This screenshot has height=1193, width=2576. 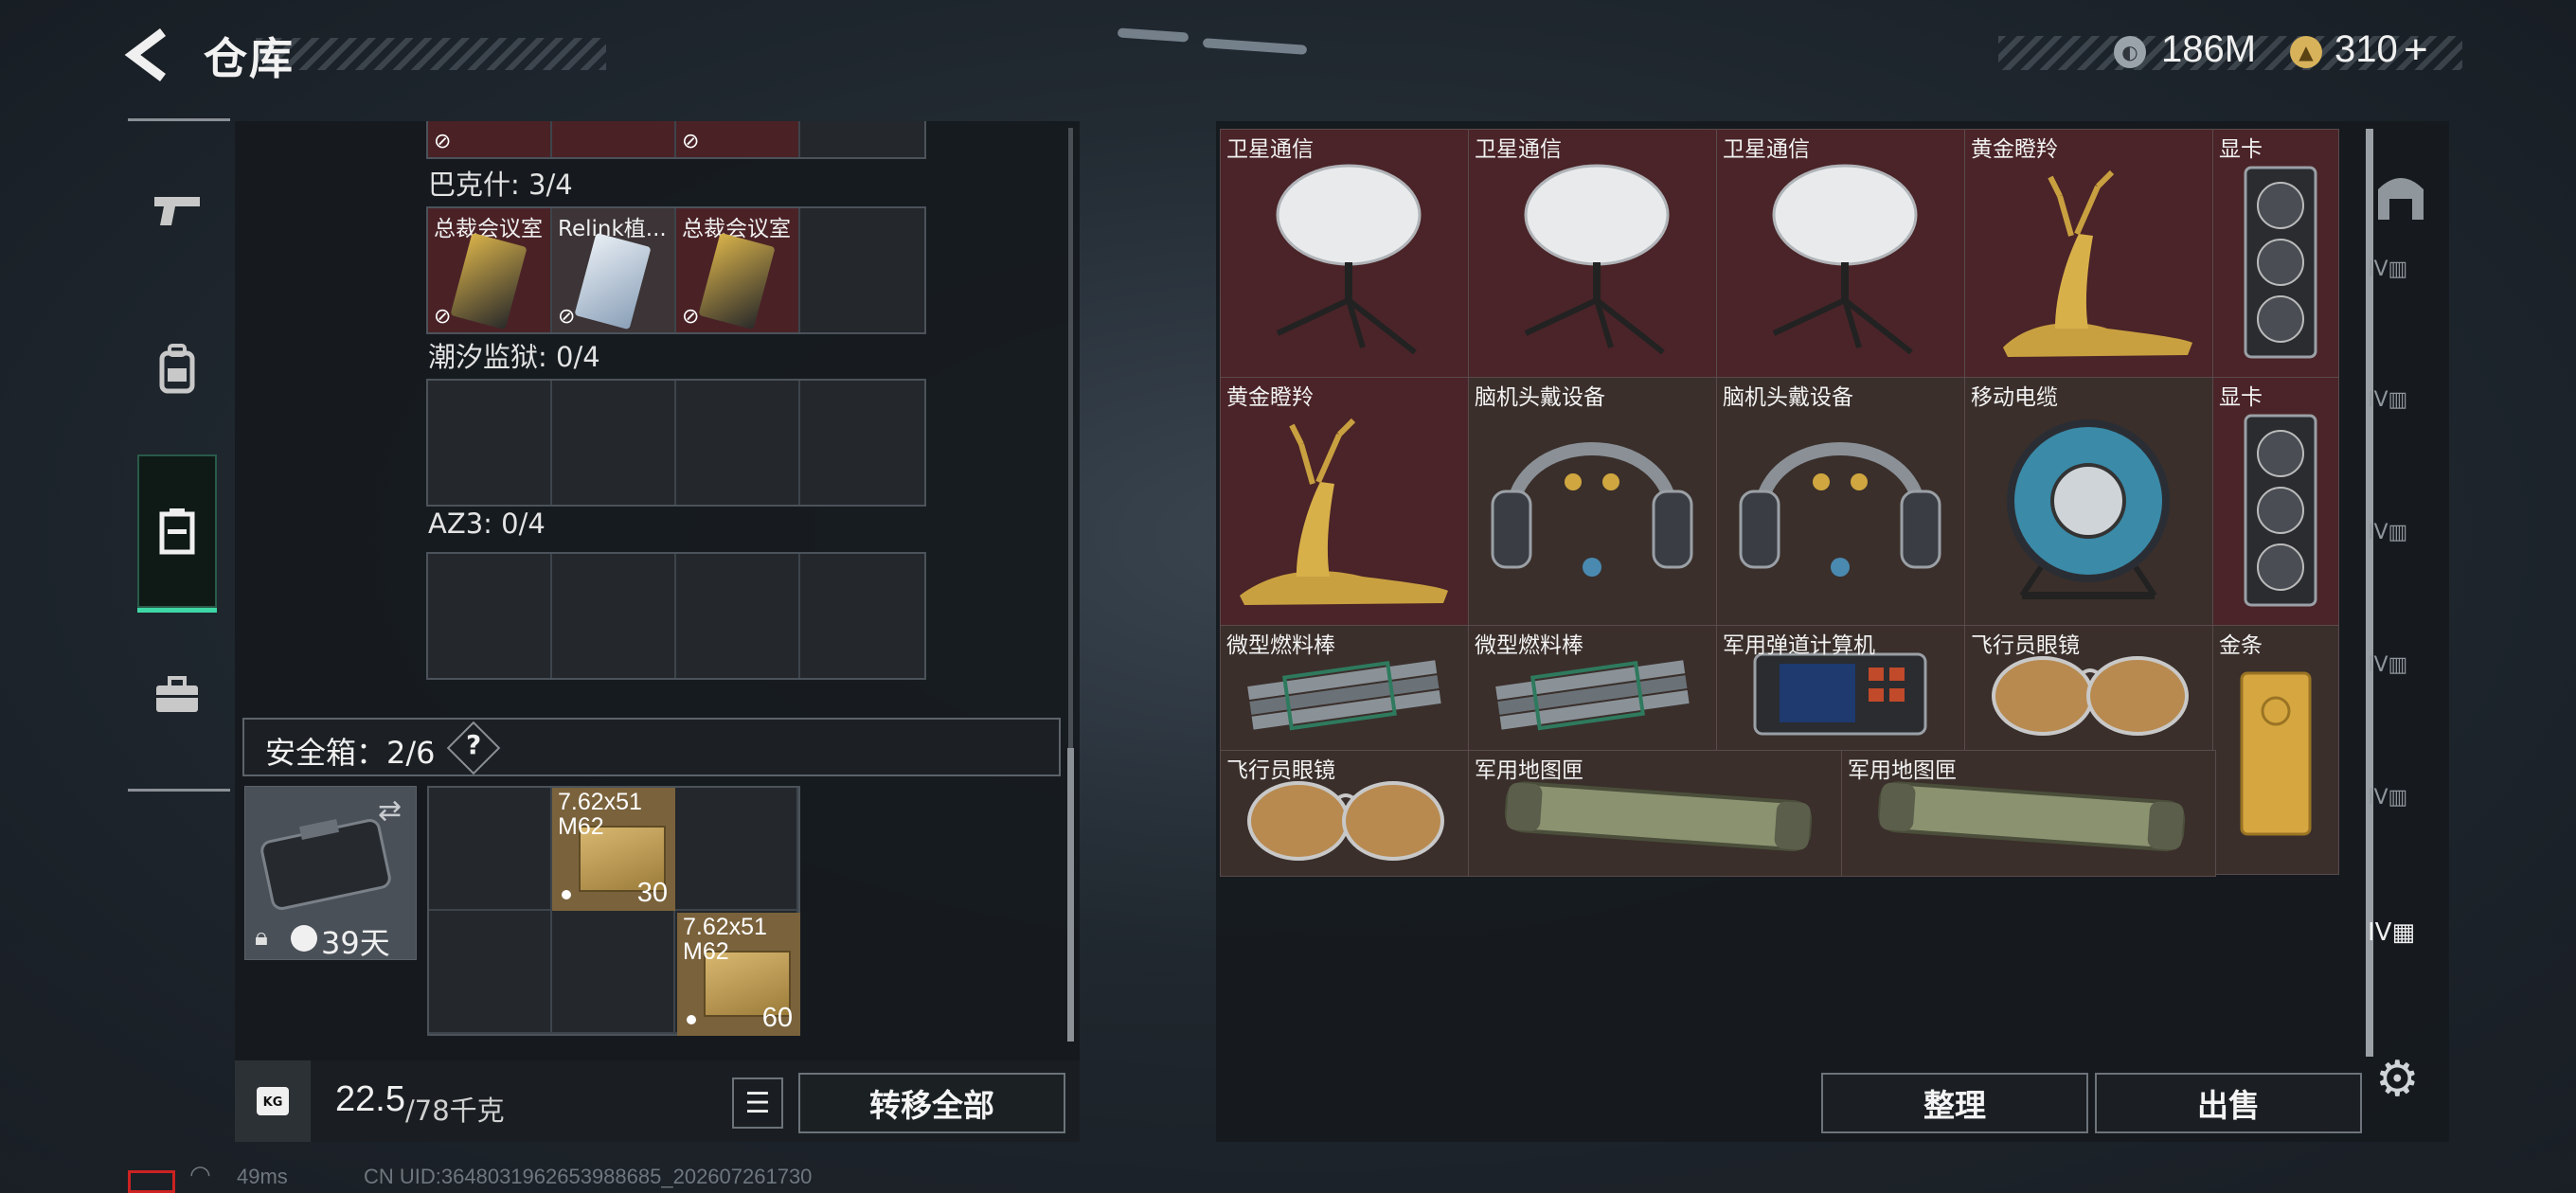 What do you see at coordinates (2014, 397) in the screenshot?
I see `item-label: 移动电缆` at bounding box center [2014, 397].